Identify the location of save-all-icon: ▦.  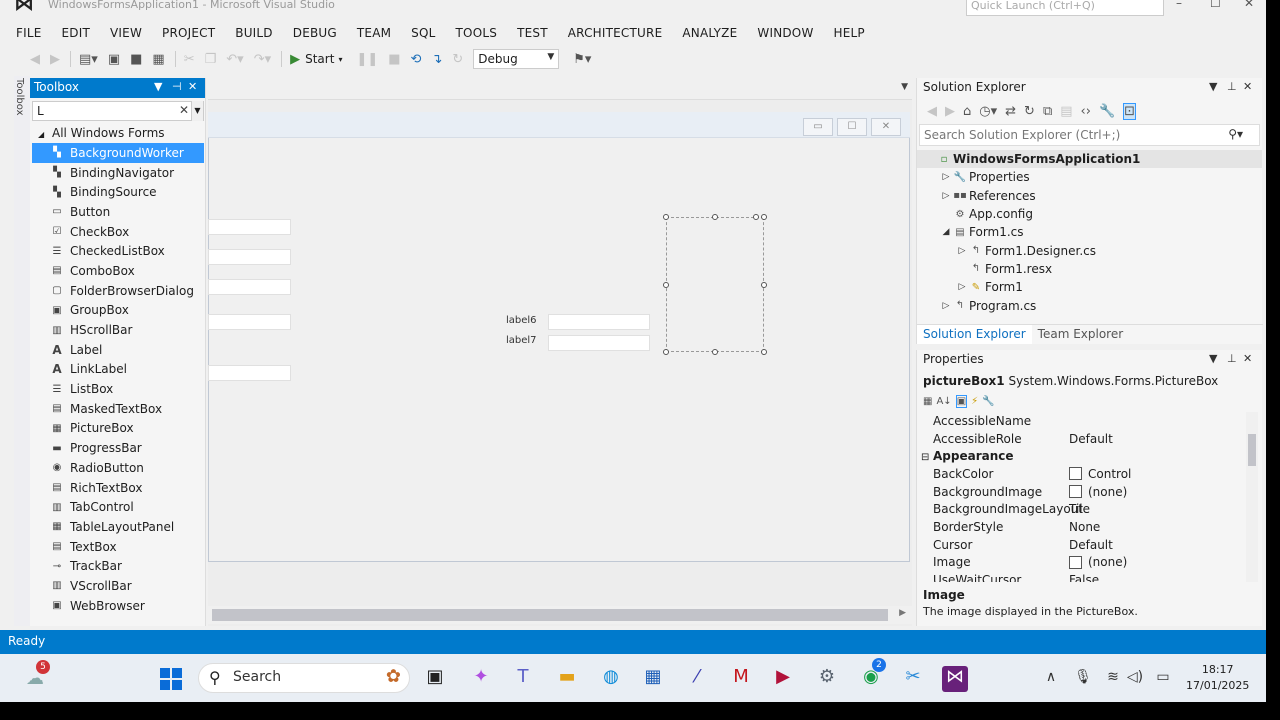
(158, 59).